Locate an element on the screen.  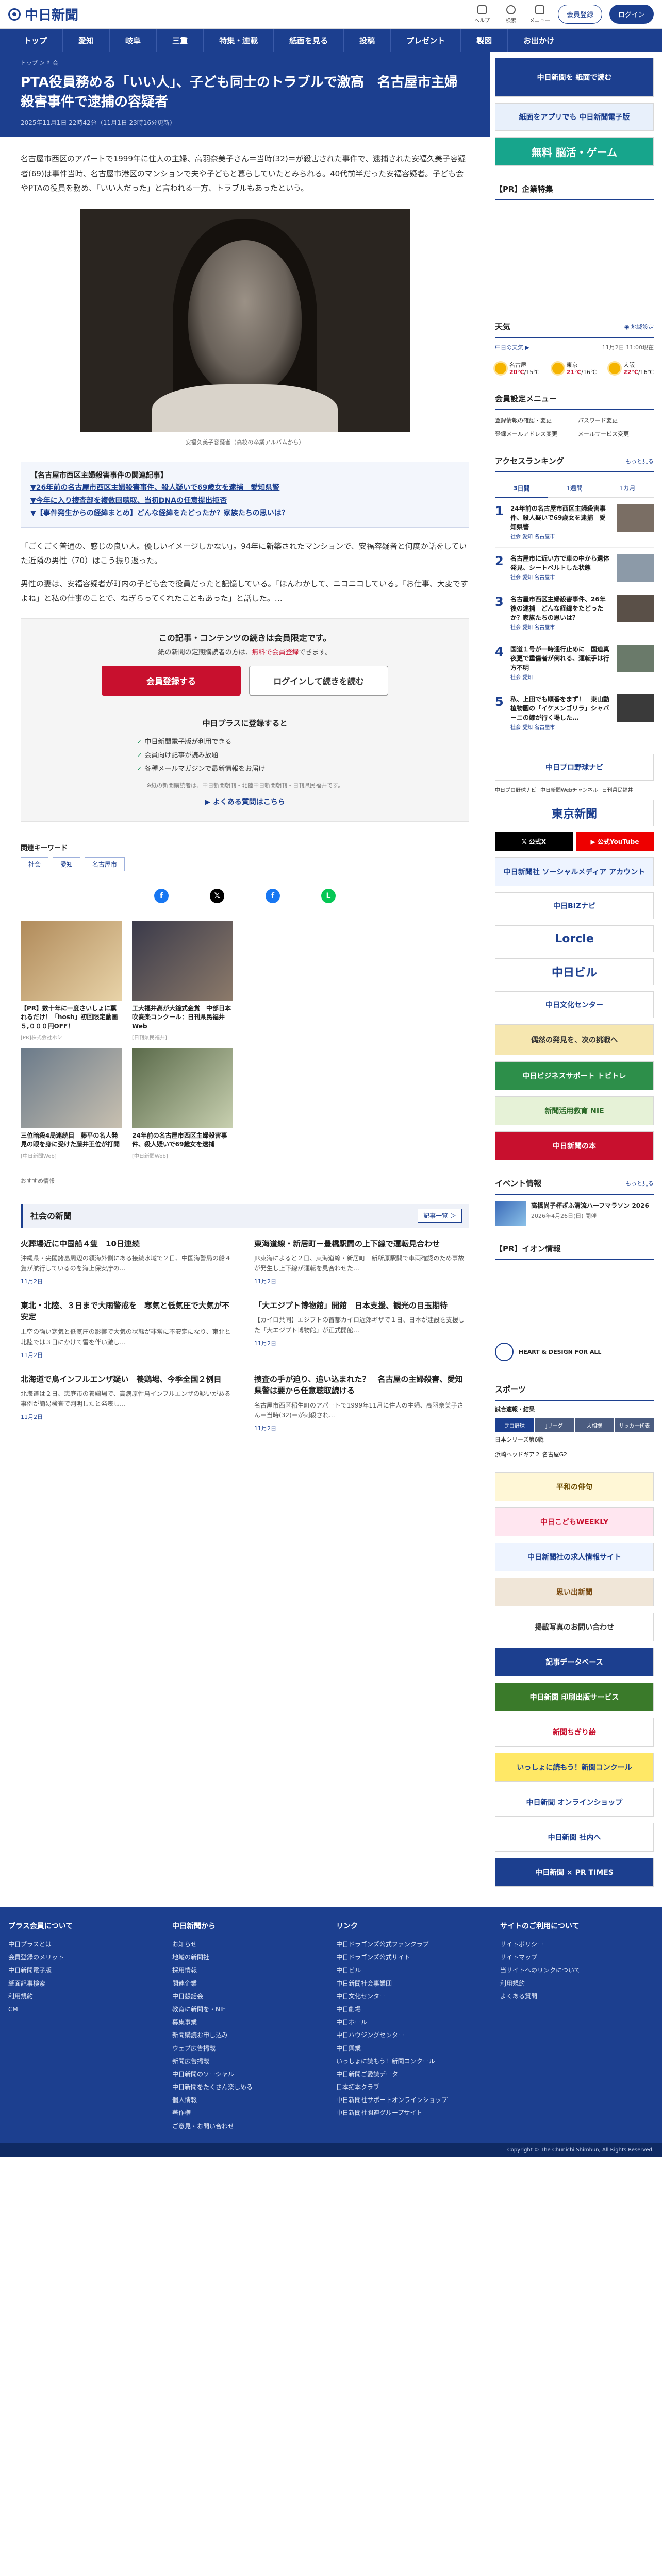
recommended-item: 24年前の名古屋市西区主婦殺害事件、殺人疑いで69歳女を逮捕 [中日新聞Web] is located at coordinates (183, 1103).